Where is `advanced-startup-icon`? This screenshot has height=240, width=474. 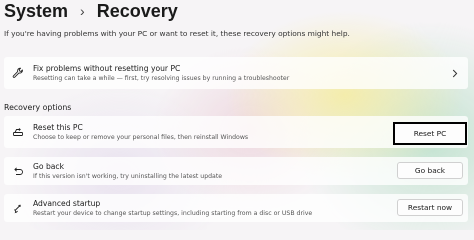 advanced-startup-icon is located at coordinates (18, 208).